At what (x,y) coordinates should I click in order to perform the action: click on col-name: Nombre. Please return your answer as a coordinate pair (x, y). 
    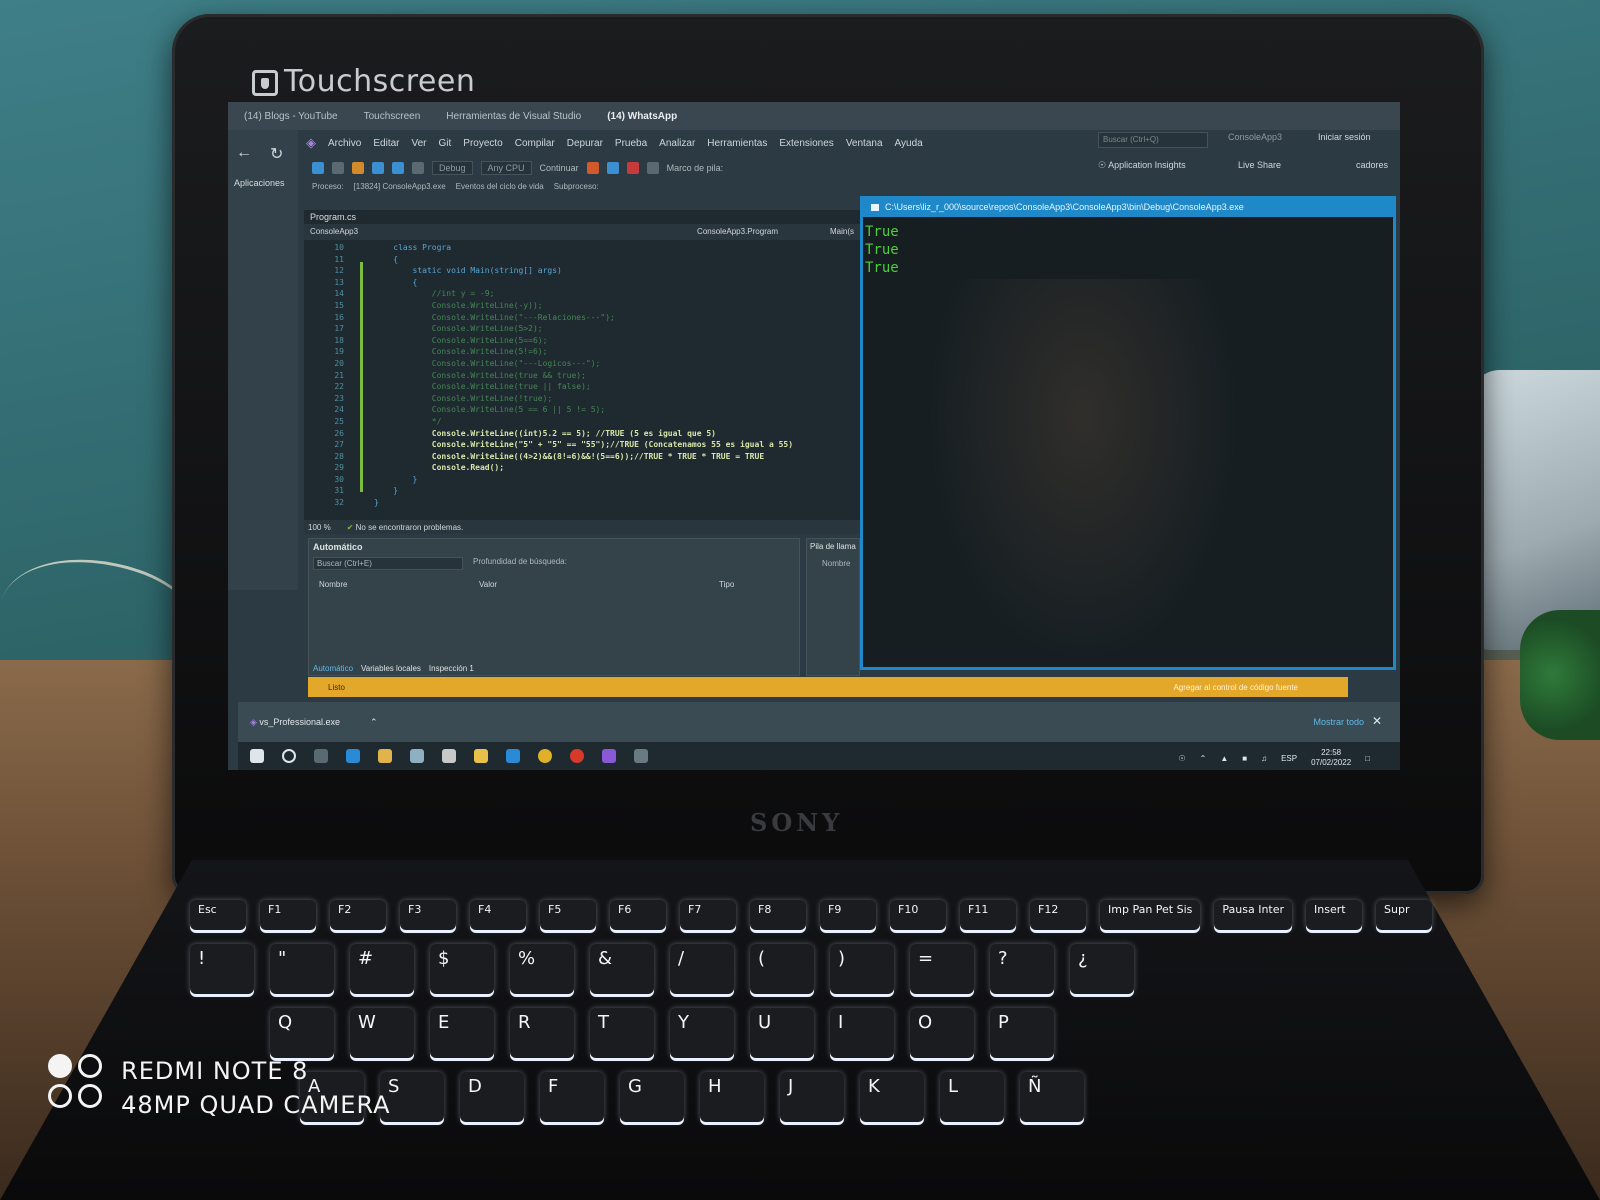
    Looking at the image, I should click on (399, 584).